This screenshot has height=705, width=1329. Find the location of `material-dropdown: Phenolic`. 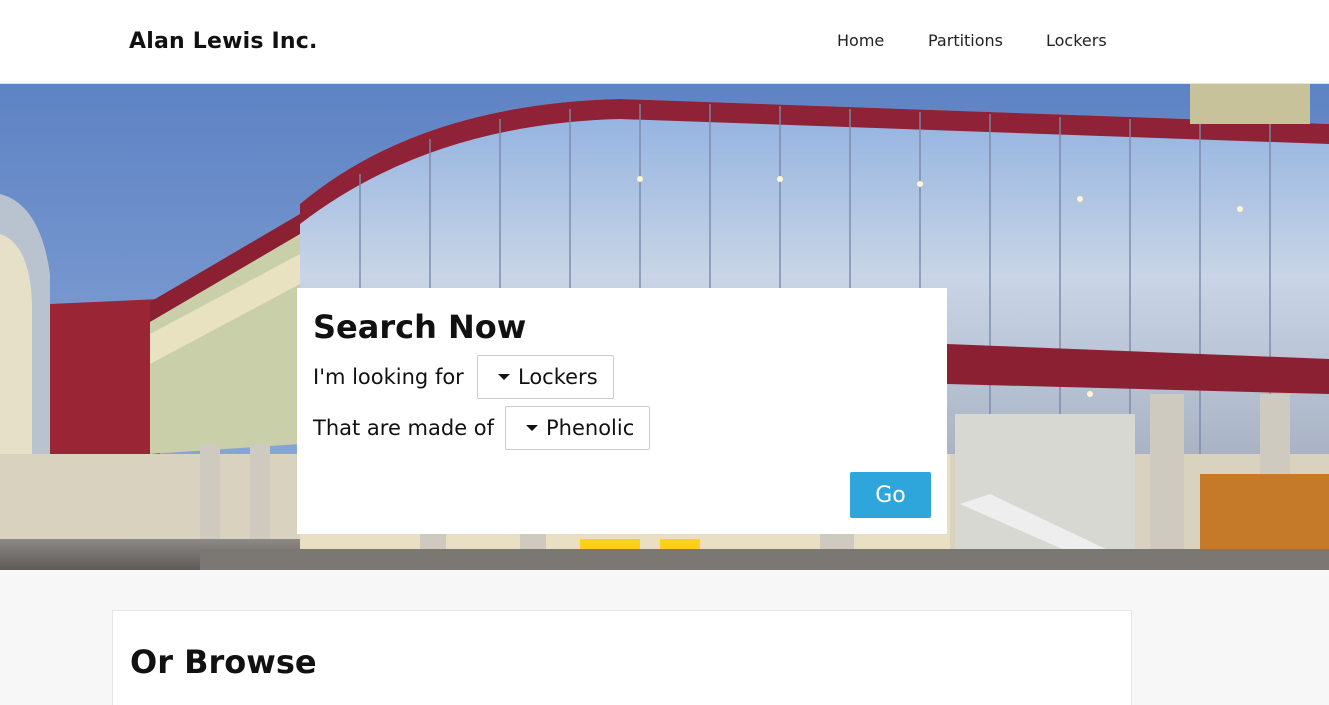

material-dropdown: Phenolic is located at coordinates (577, 428).